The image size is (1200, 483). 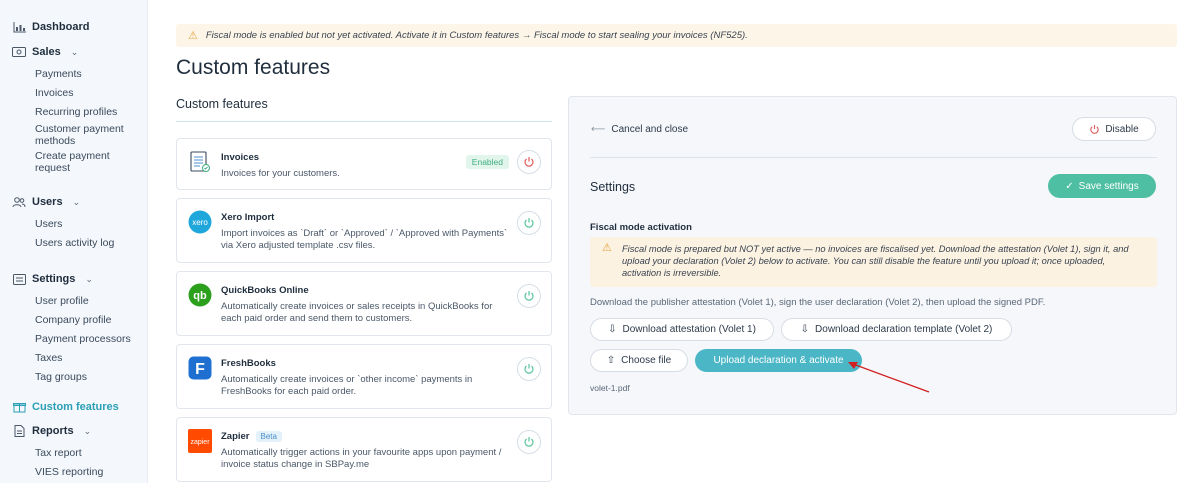 I want to click on sidebar-item-customer-payment-methods: Customer payment methods, so click(x=85, y=135).